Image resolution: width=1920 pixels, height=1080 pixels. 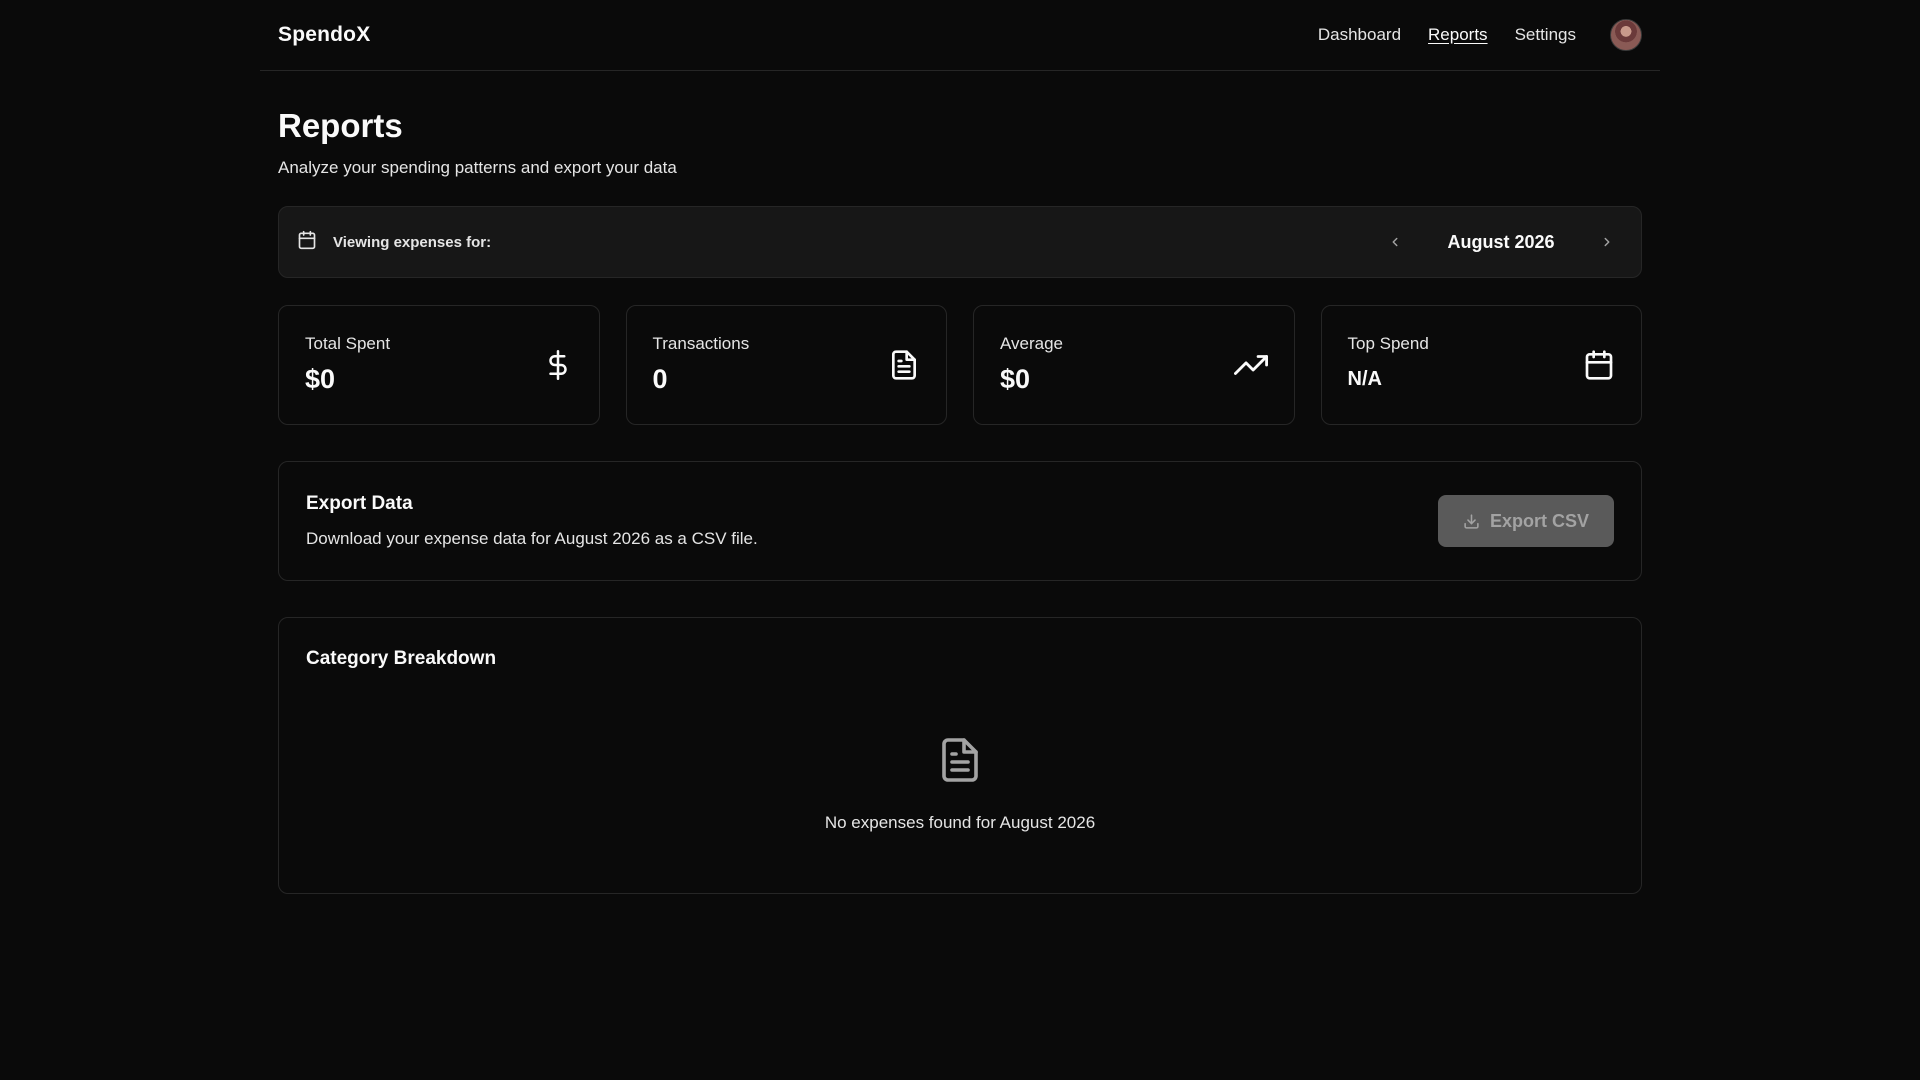 What do you see at coordinates (359, 503) in the screenshot?
I see `export-title: Export Data` at bounding box center [359, 503].